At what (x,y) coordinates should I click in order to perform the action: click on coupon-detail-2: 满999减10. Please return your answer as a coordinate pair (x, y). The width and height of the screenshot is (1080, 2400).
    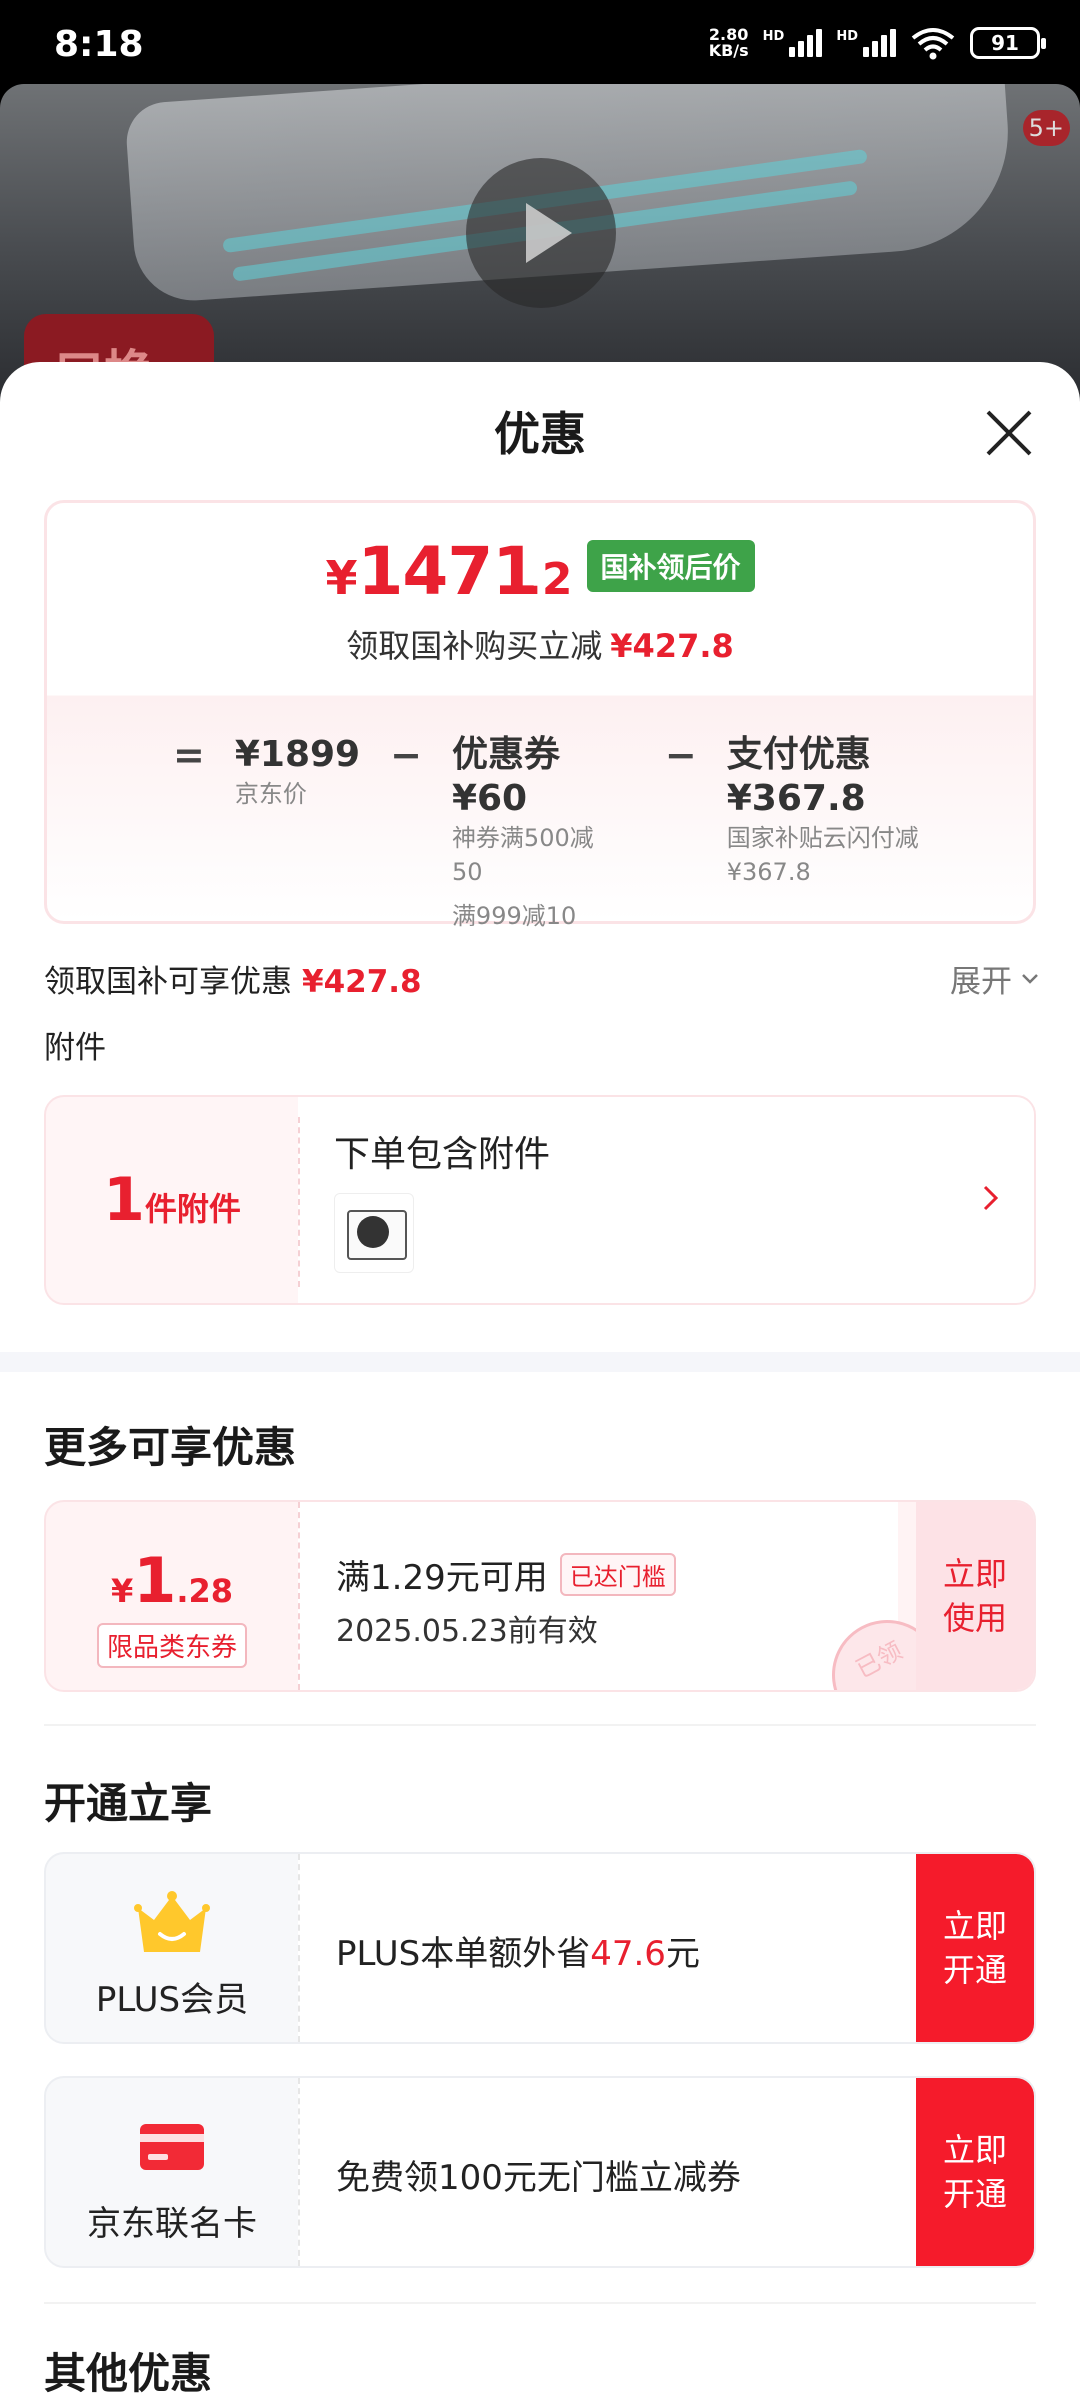
    Looking at the image, I should click on (514, 916).